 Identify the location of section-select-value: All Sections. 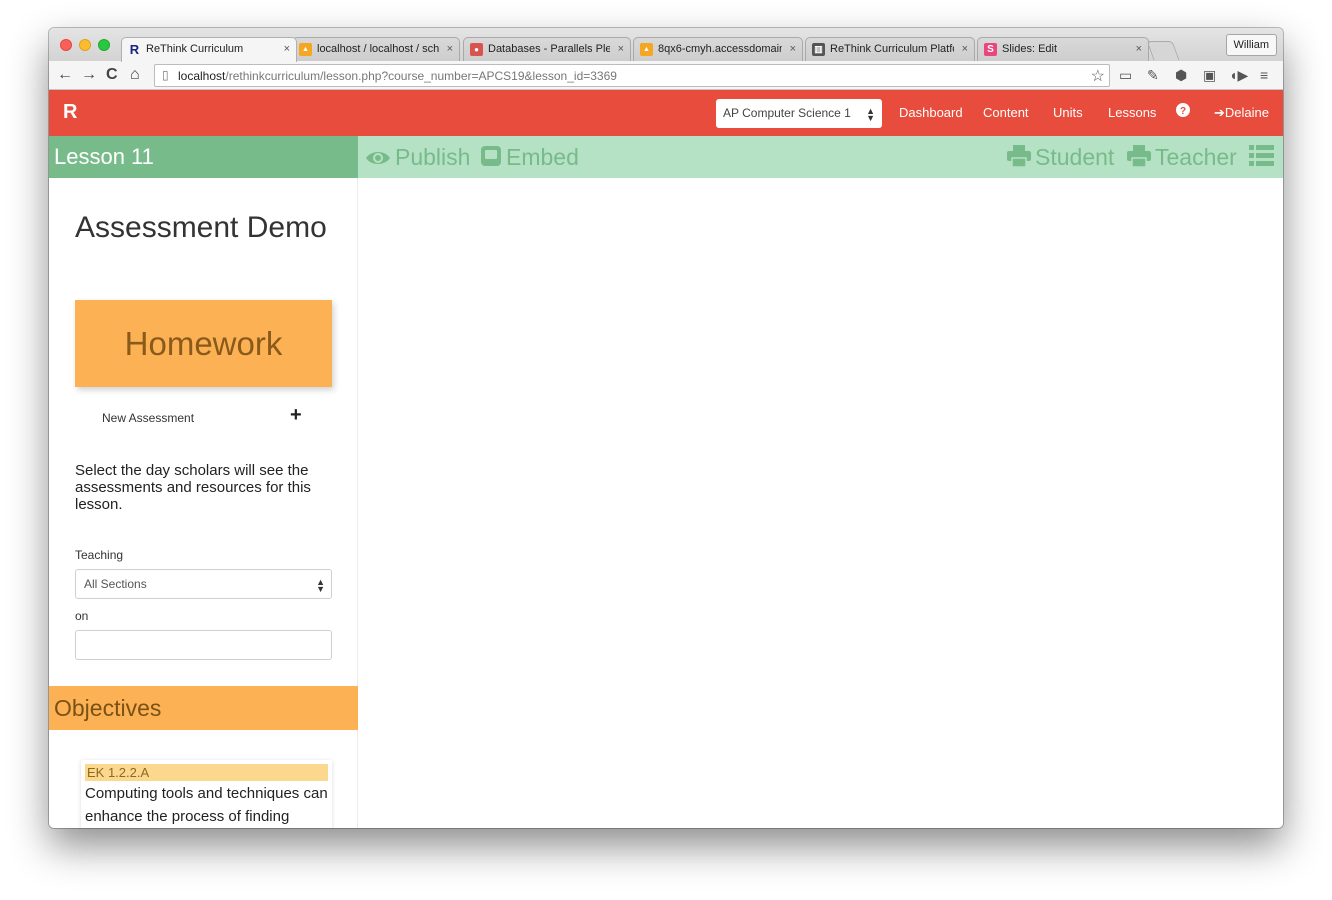
(115, 584).